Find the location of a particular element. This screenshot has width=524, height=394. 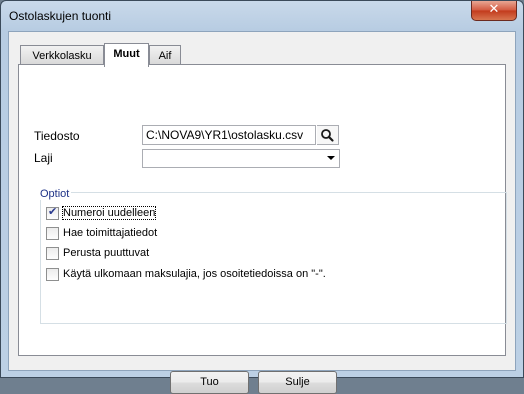

tab-aif: Aif is located at coordinates (165, 55).